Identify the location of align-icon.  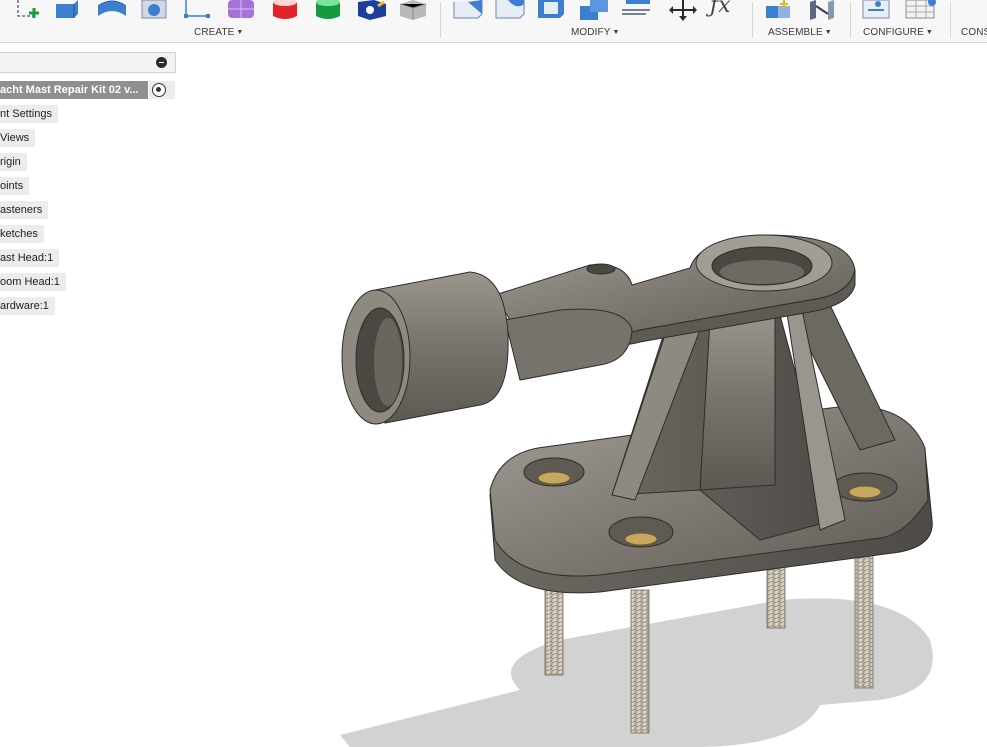
(635, 11).